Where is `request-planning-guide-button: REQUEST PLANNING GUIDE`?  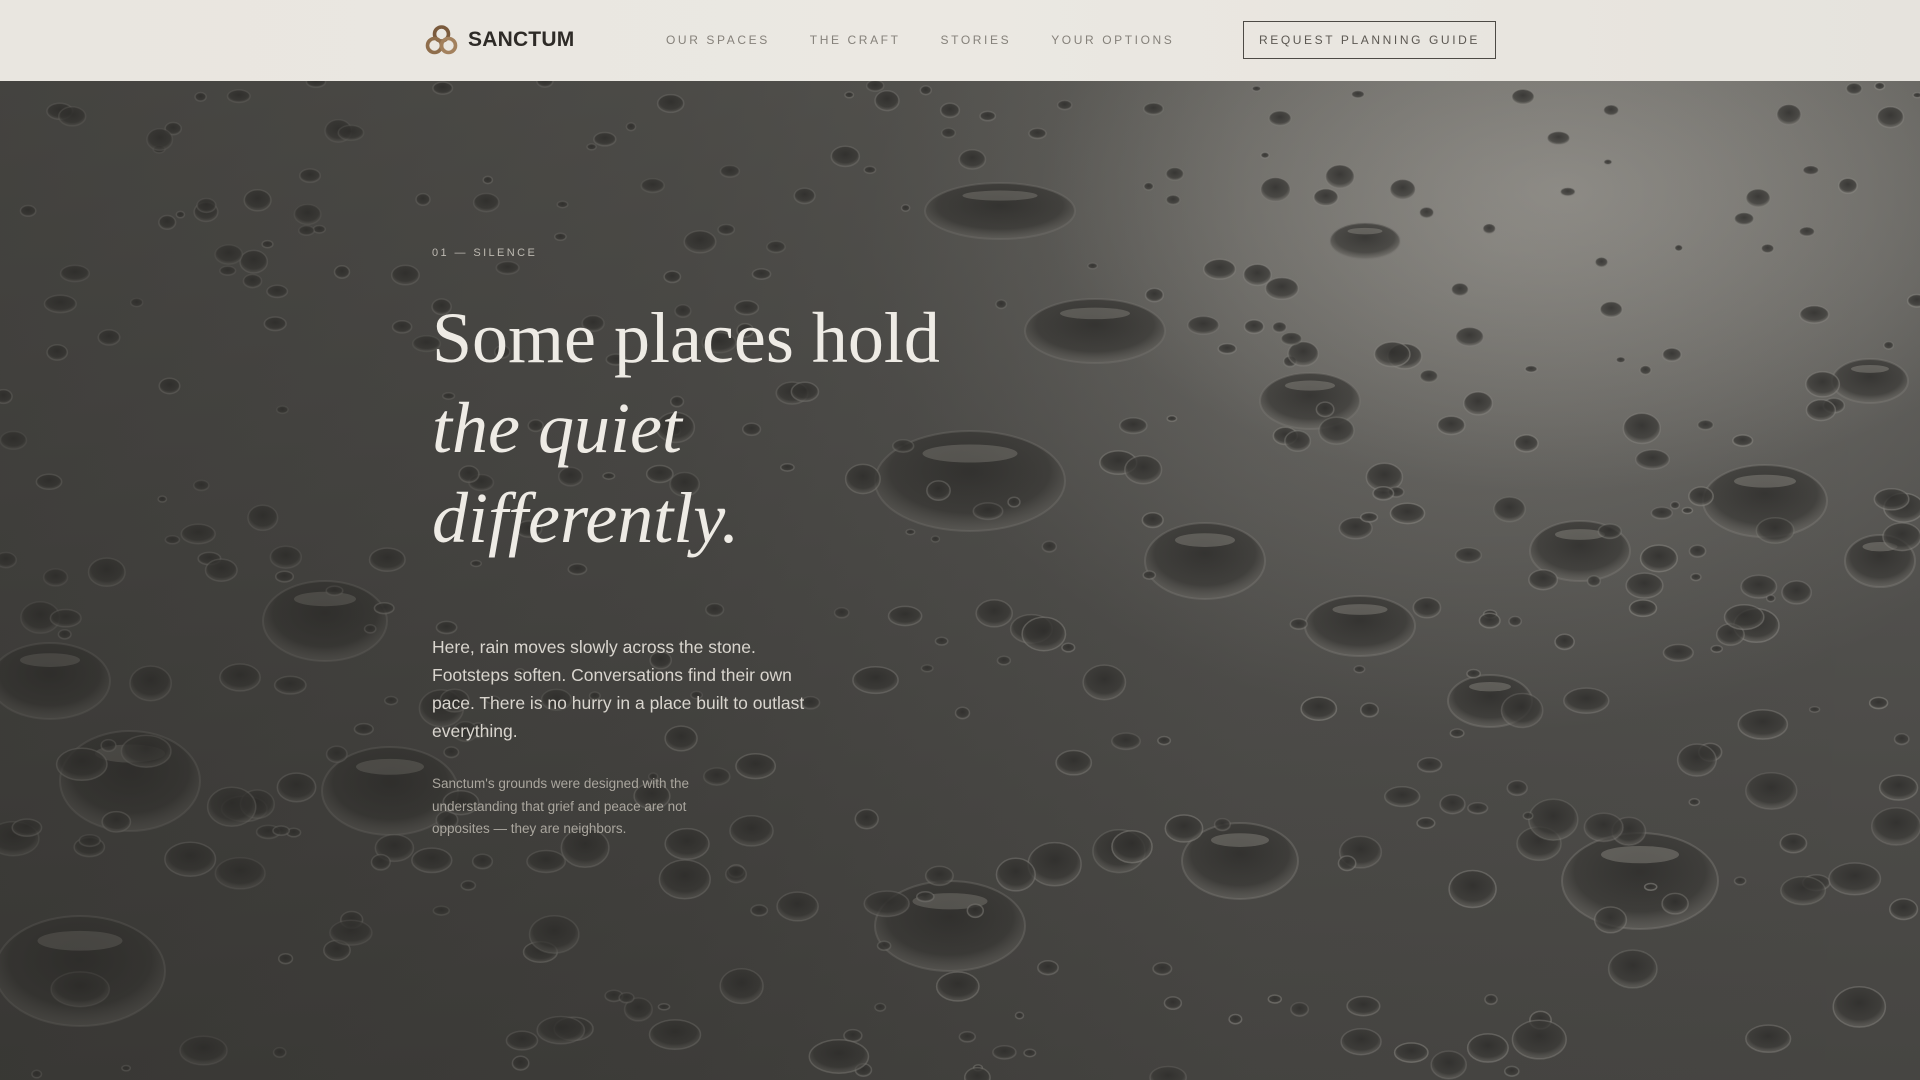
request-planning-guide-button: REQUEST PLANNING GUIDE is located at coordinates (1369, 40).